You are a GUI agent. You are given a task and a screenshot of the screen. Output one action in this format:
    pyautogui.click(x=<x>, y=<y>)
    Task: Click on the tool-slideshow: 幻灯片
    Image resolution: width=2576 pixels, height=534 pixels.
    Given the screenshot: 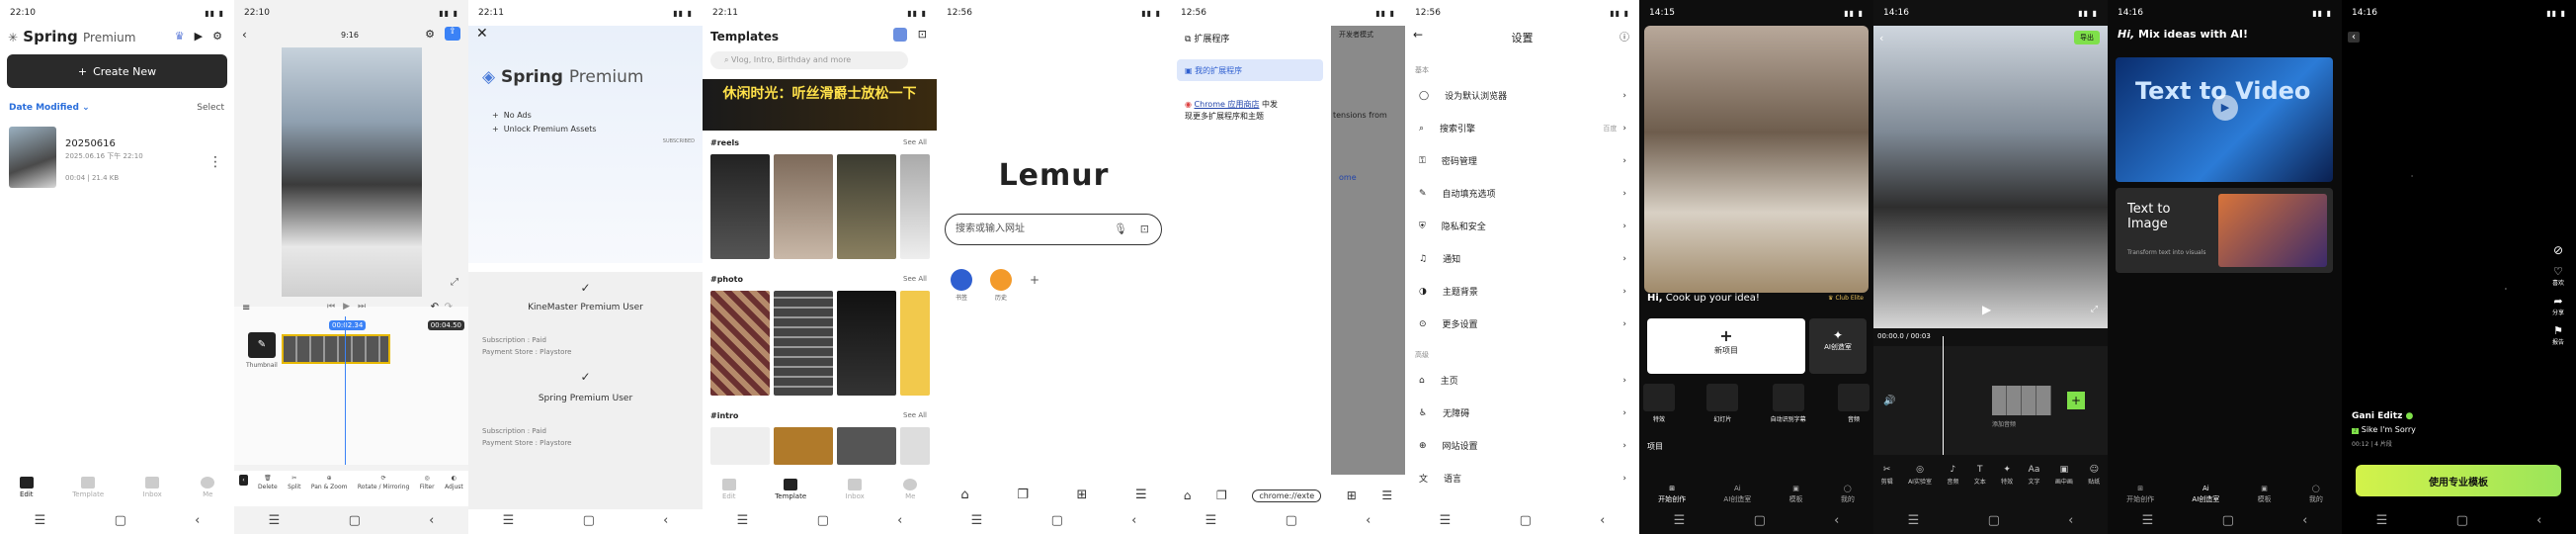 What is the action you would take?
    pyautogui.click(x=1722, y=403)
    